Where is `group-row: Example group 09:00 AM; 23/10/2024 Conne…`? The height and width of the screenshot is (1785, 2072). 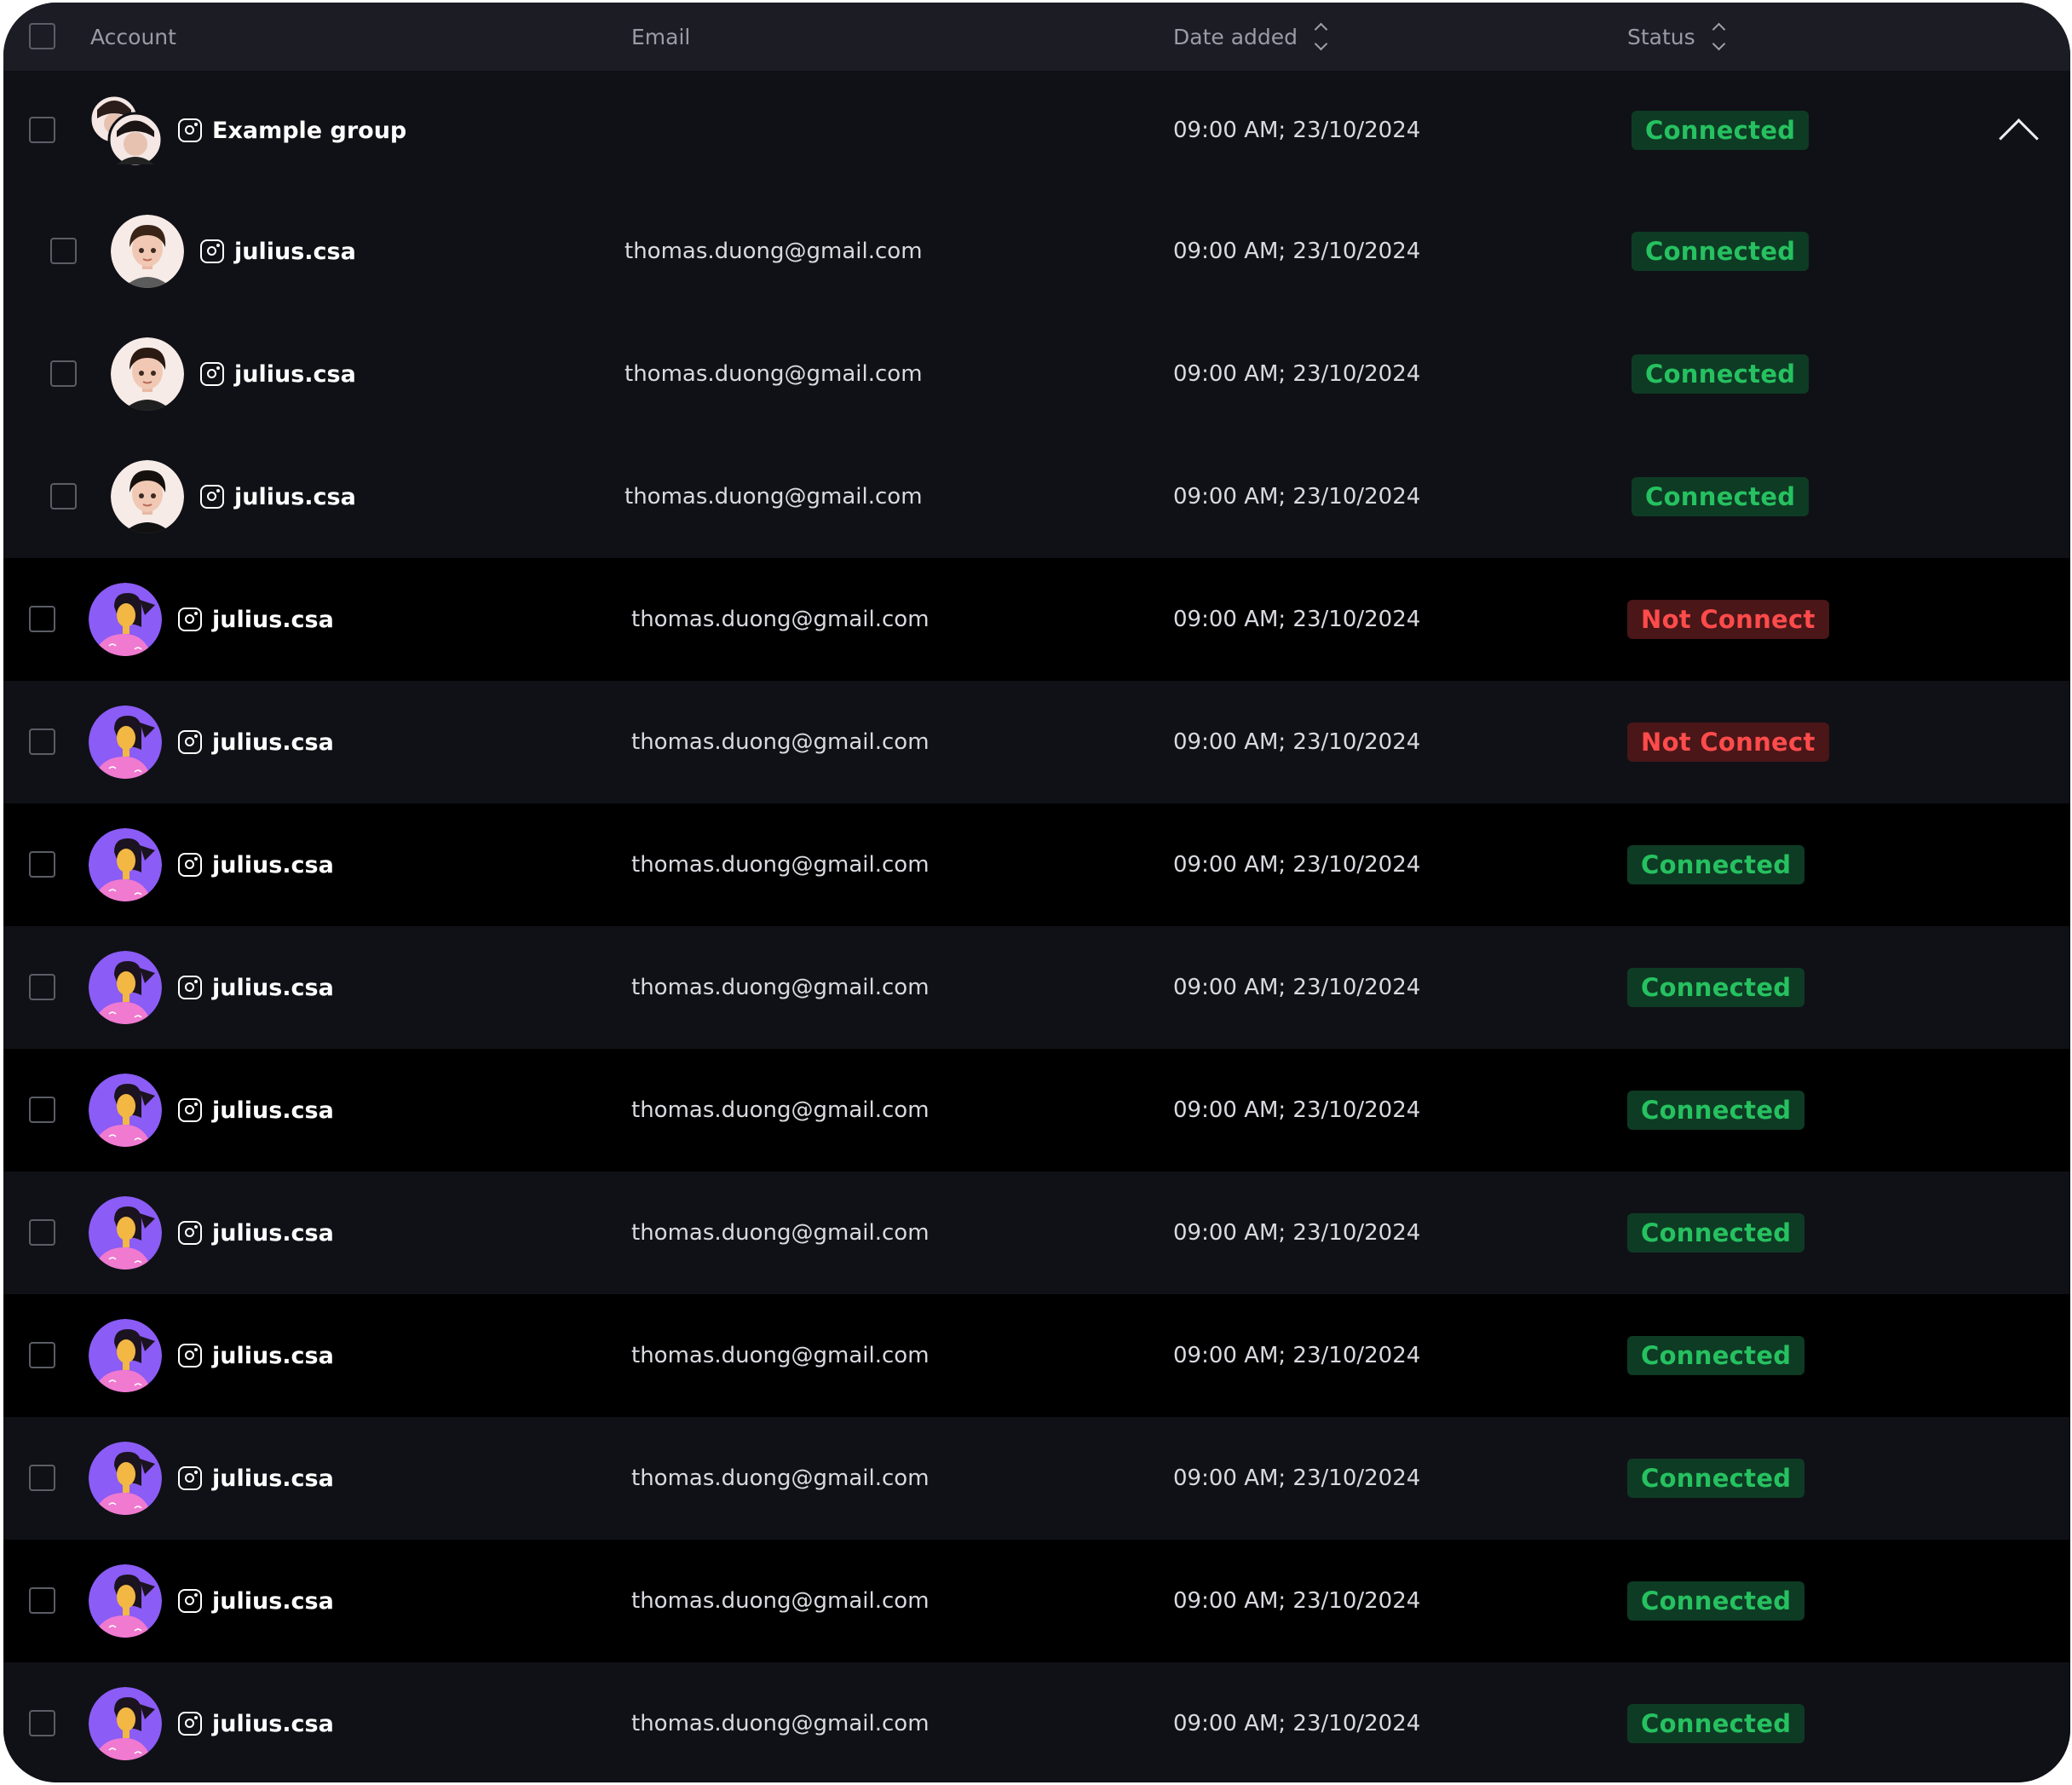 group-row: Example group 09:00 AM; 23/10/2024 Conne… is located at coordinates (1036, 130).